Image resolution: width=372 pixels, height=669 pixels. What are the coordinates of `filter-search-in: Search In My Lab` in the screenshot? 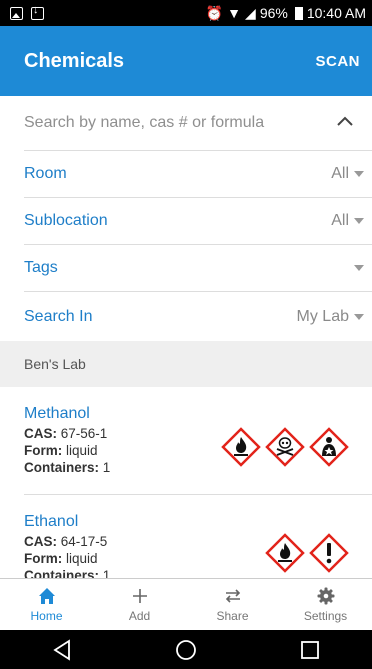 It's located at (198, 316).